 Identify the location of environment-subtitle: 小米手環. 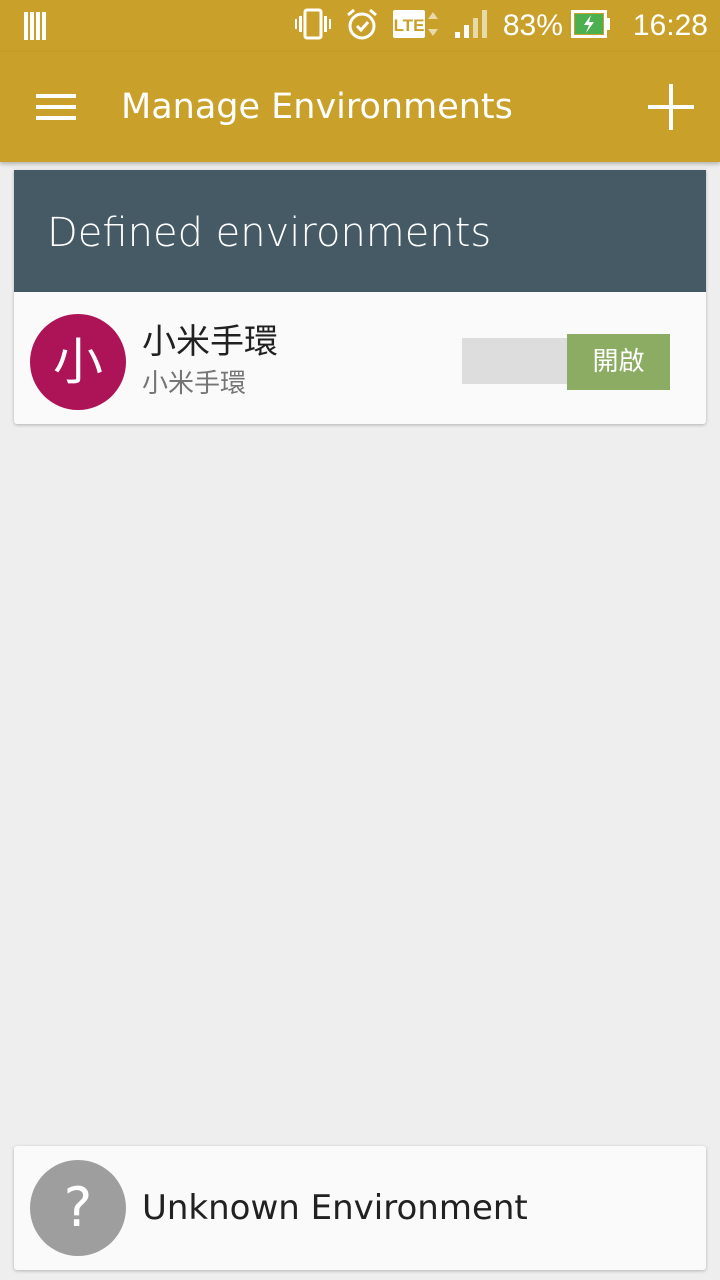
(194, 384).